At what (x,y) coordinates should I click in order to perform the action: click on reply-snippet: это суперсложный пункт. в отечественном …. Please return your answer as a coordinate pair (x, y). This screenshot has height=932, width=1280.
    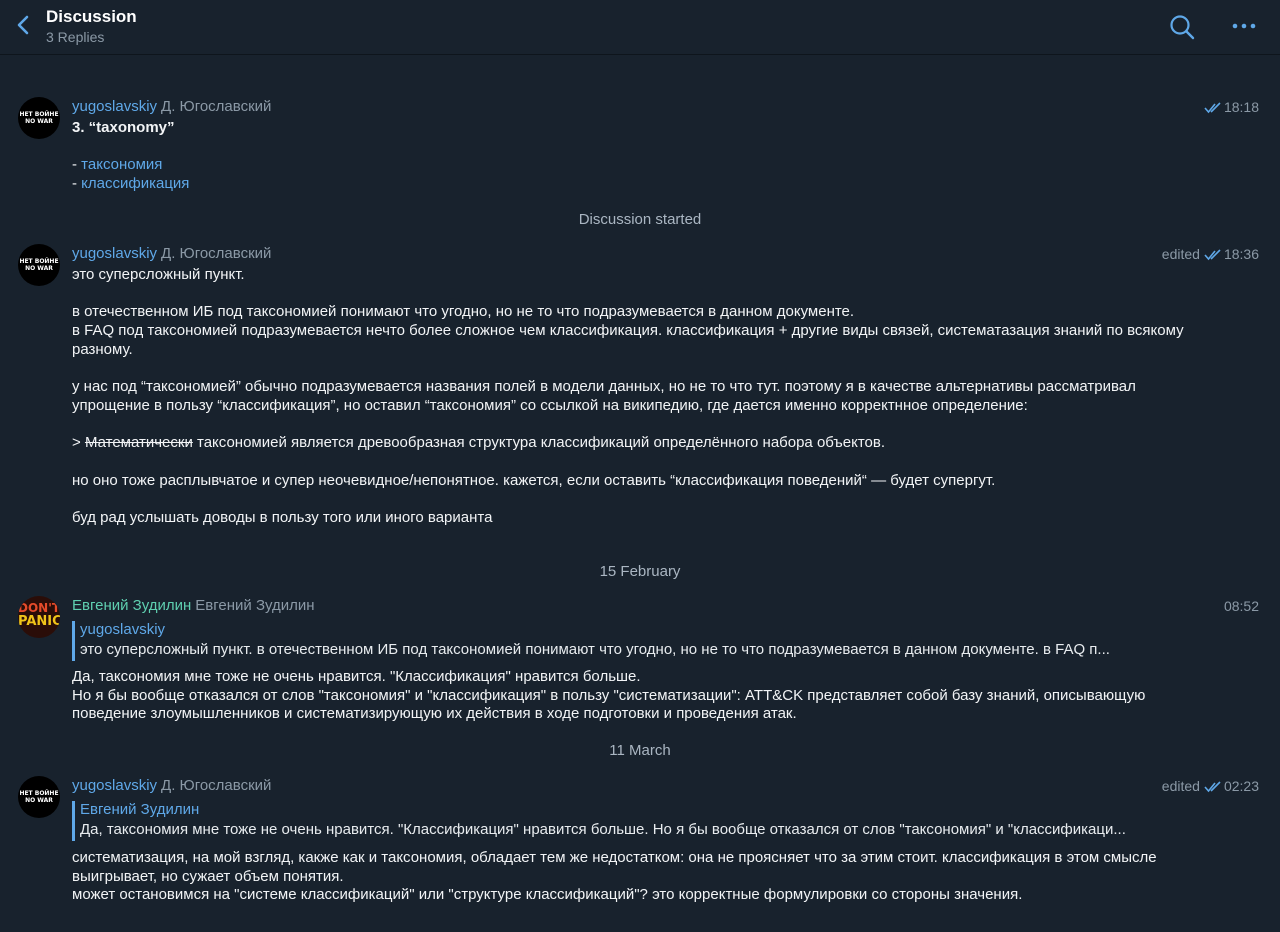
    Looking at the image, I should click on (595, 649).